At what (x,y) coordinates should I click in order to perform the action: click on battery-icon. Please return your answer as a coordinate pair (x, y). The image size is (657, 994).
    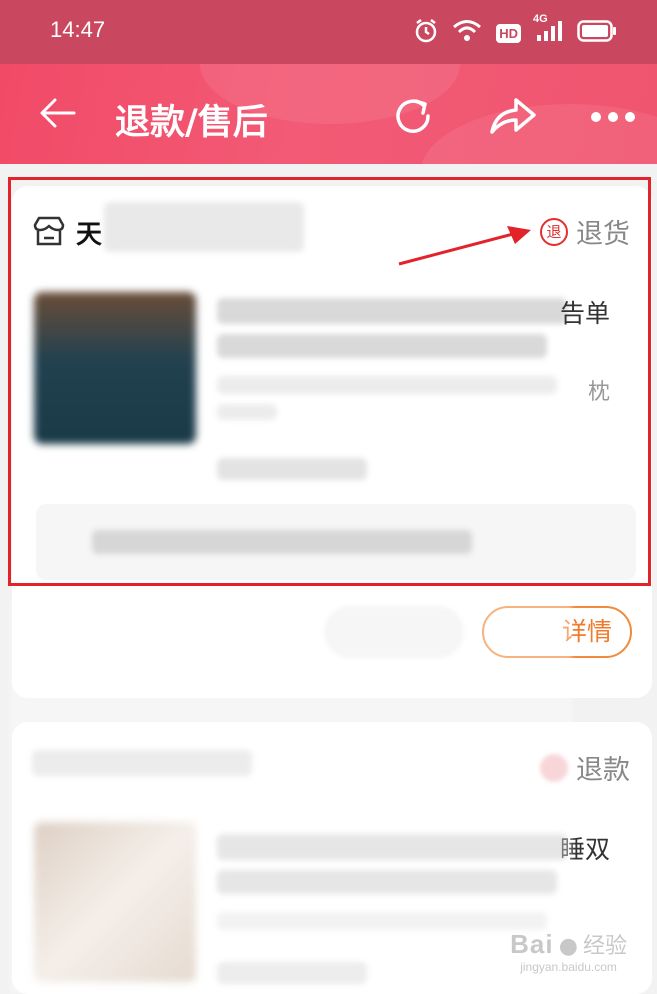
    Looking at the image, I should click on (597, 33).